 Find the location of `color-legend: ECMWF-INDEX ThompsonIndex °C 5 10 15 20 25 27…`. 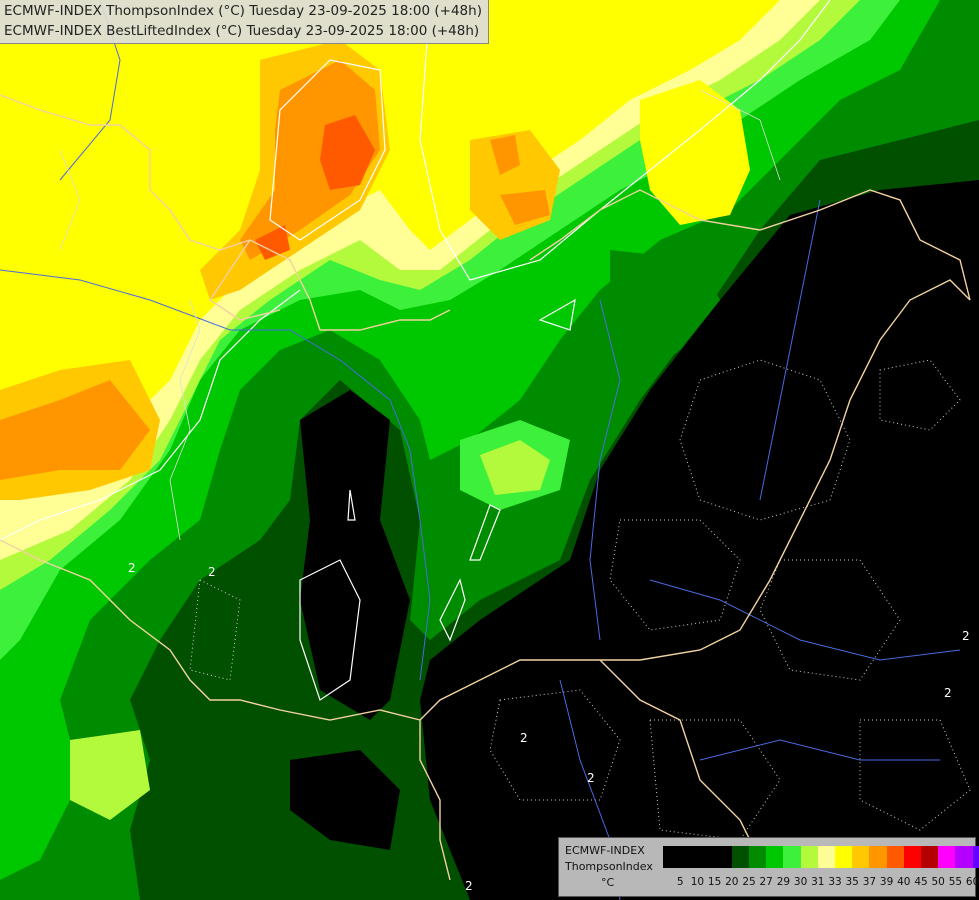

color-legend: ECMWF-INDEX ThompsonIndex °C 5 10 15 20 25 27… is located at coordinates (768, 867).